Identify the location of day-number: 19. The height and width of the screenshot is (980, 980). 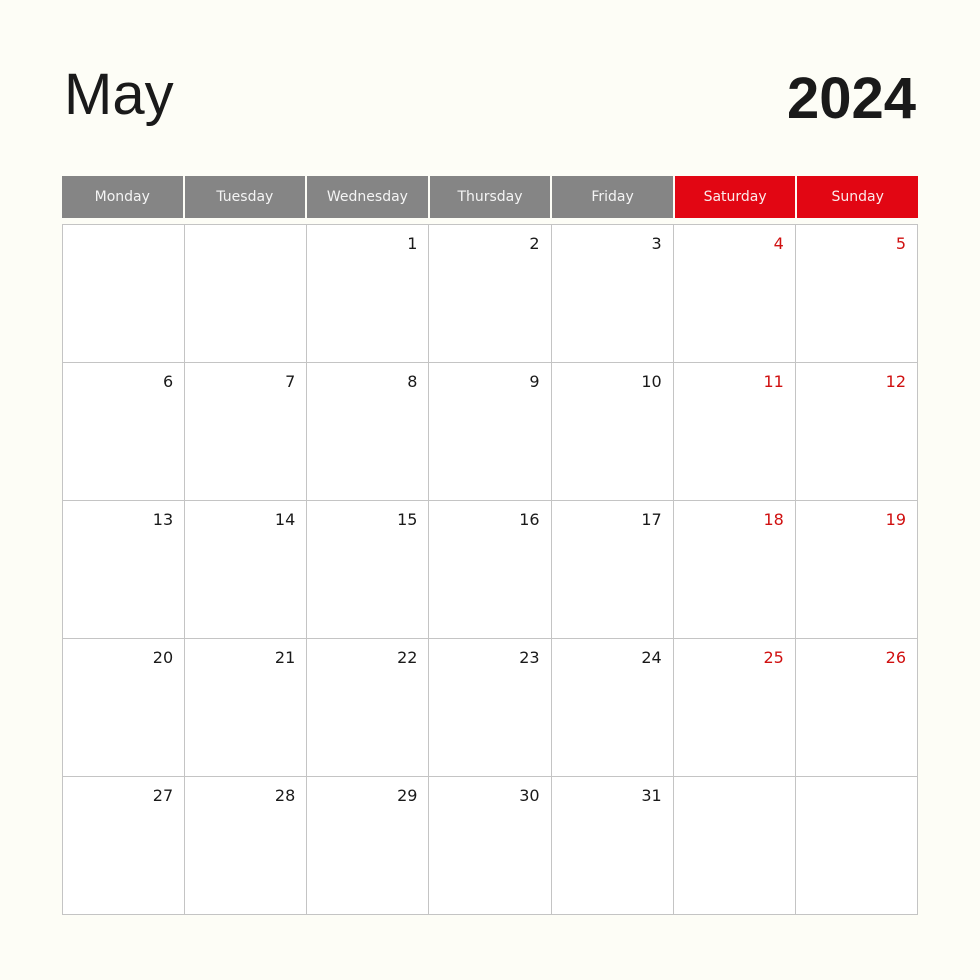
(895, 519).